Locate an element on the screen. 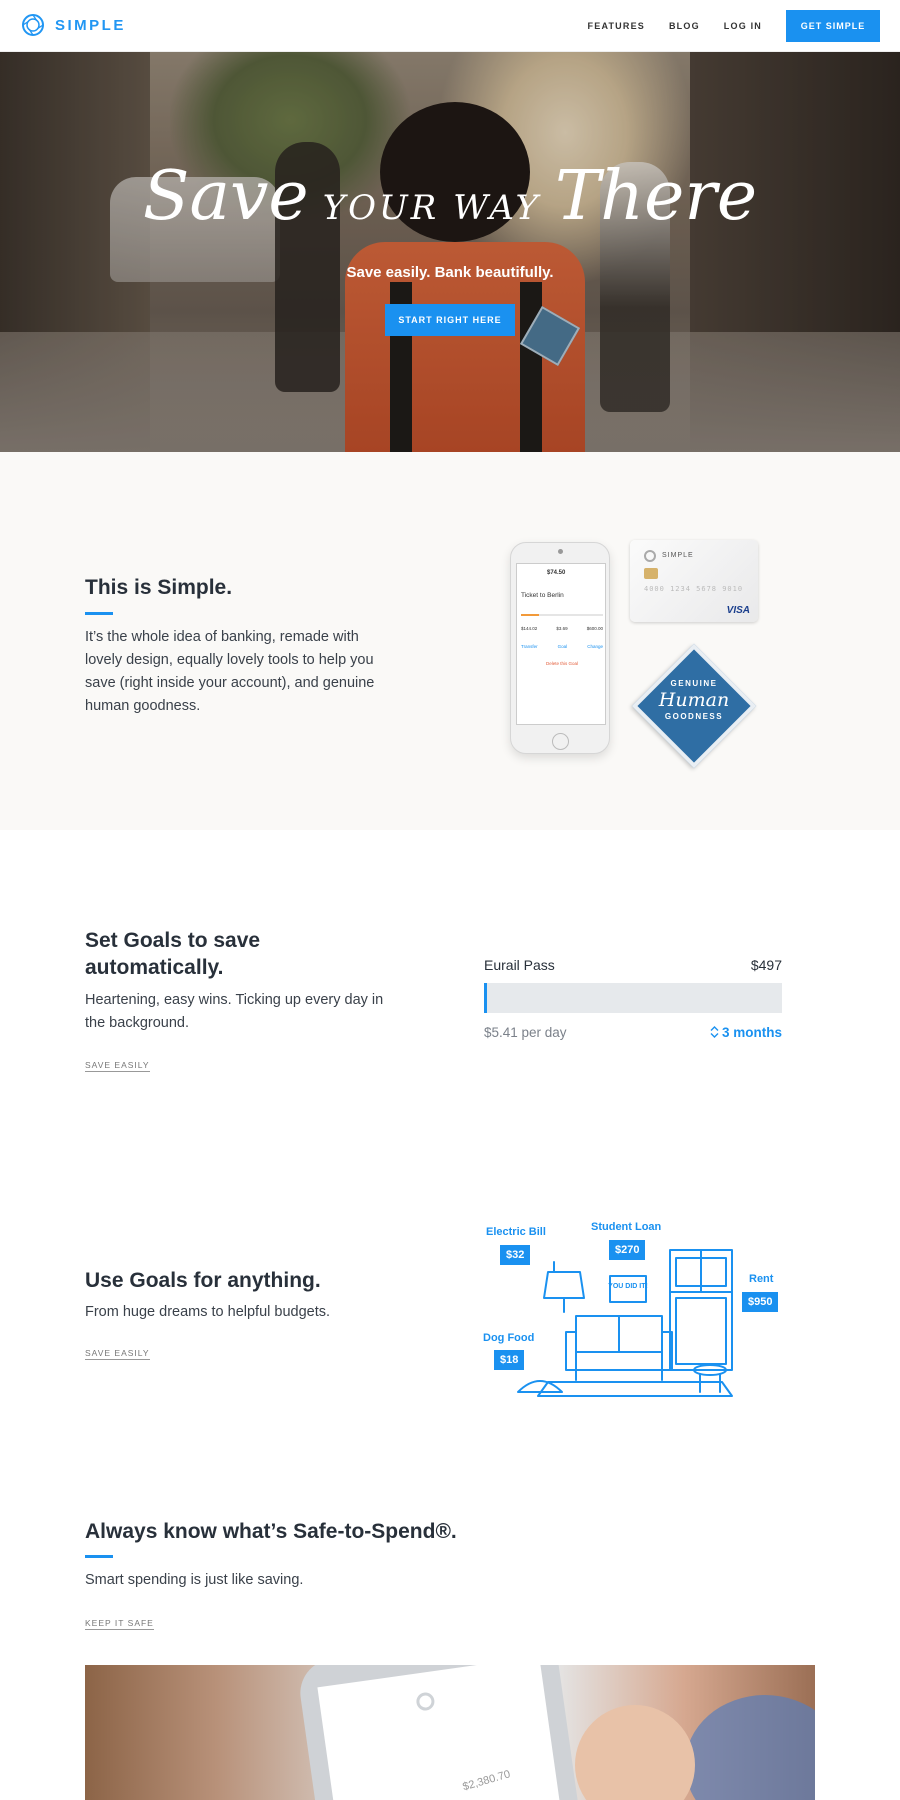 This screenshot has width=900, height=1800. tag-value-dog-food: $18 is located at coordinates (509, 1360).